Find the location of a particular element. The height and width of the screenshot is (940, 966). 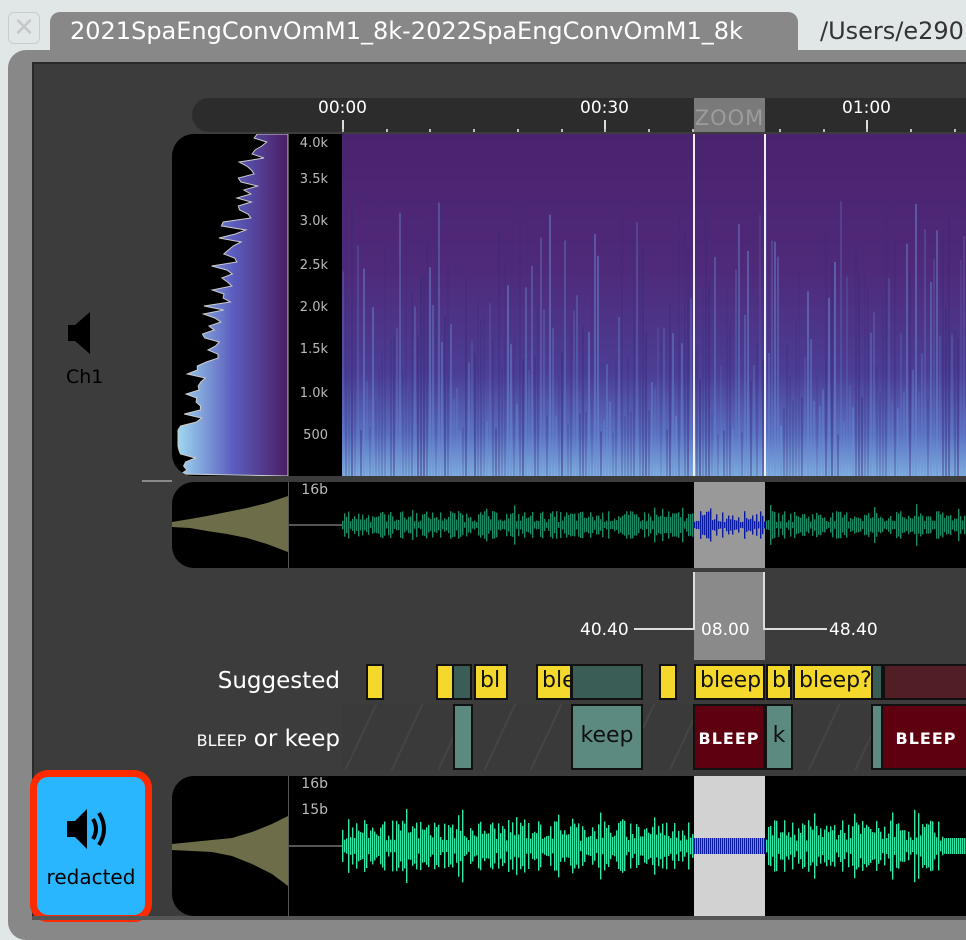

bit-depth-label: 16b is located at coordinates (314, 784).